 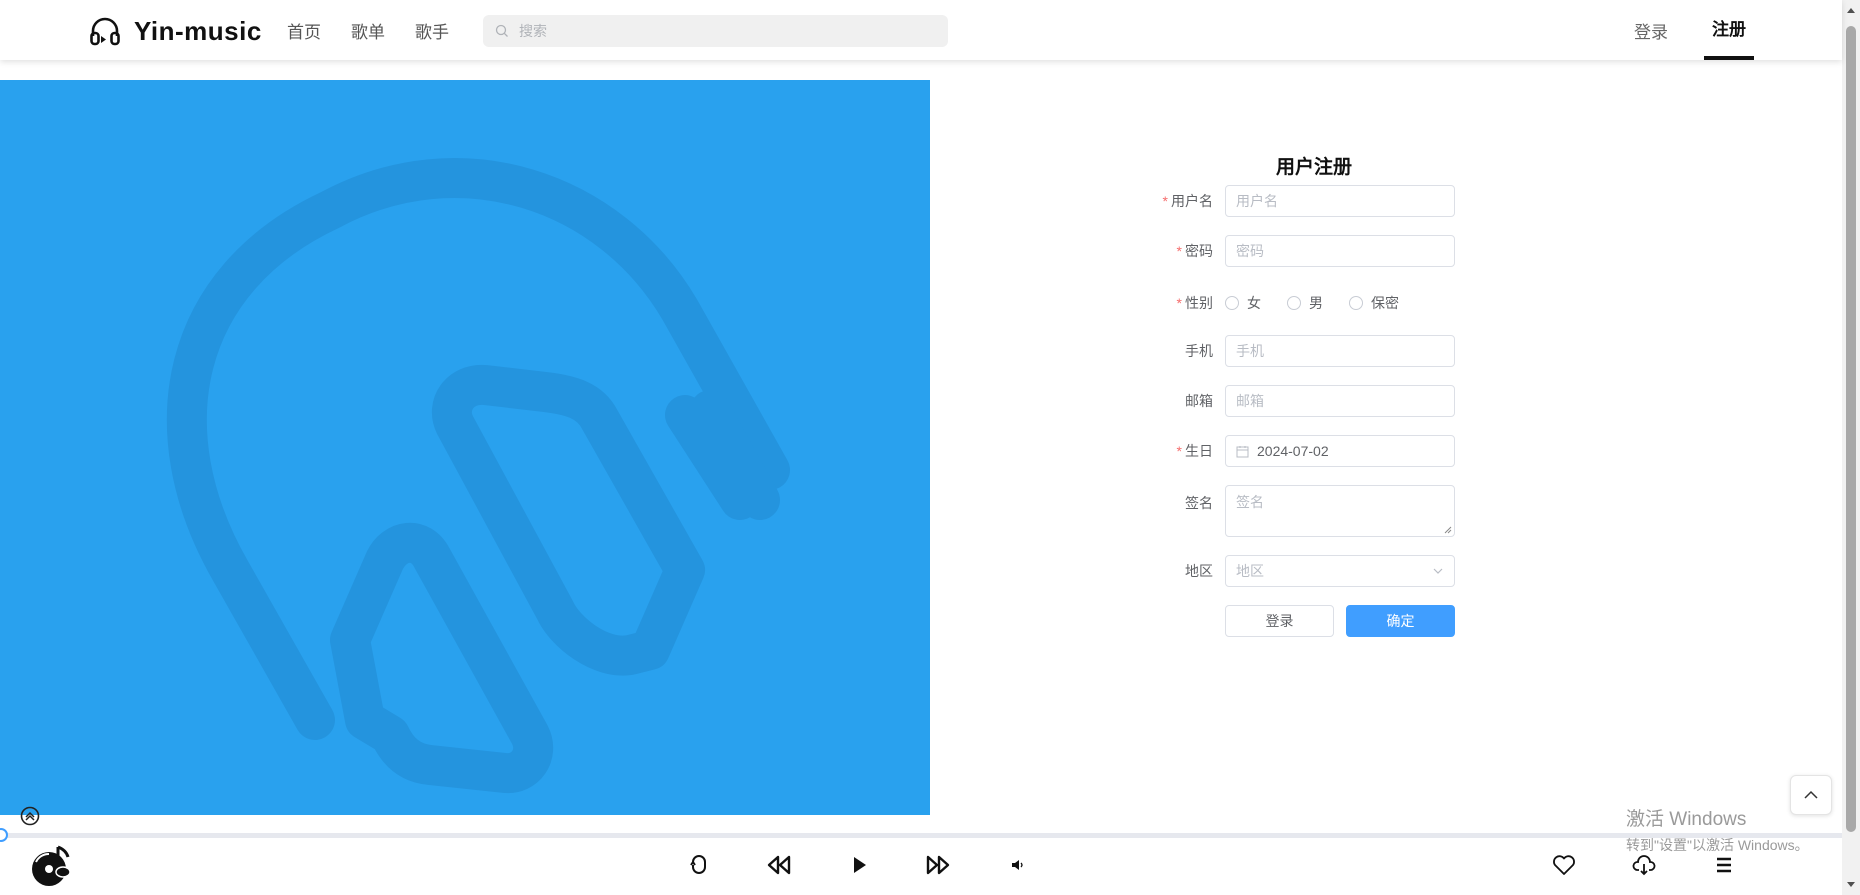 What do you see at coordinates (105, 31) in the screenshot?
I see `headphones-icon` at bounding box center [105, 31].